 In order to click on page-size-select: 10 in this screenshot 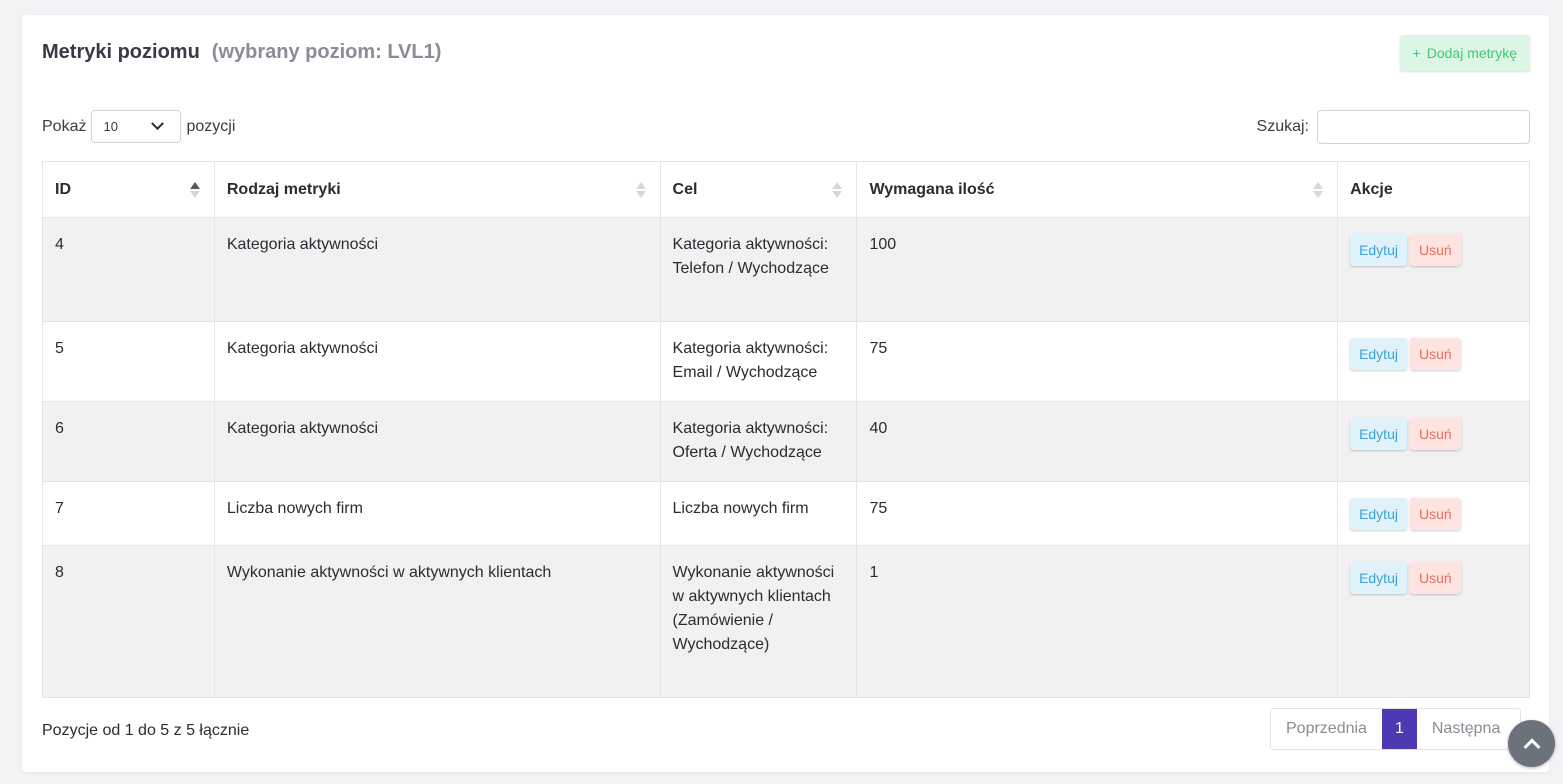, I will do `click(136, 126)`.